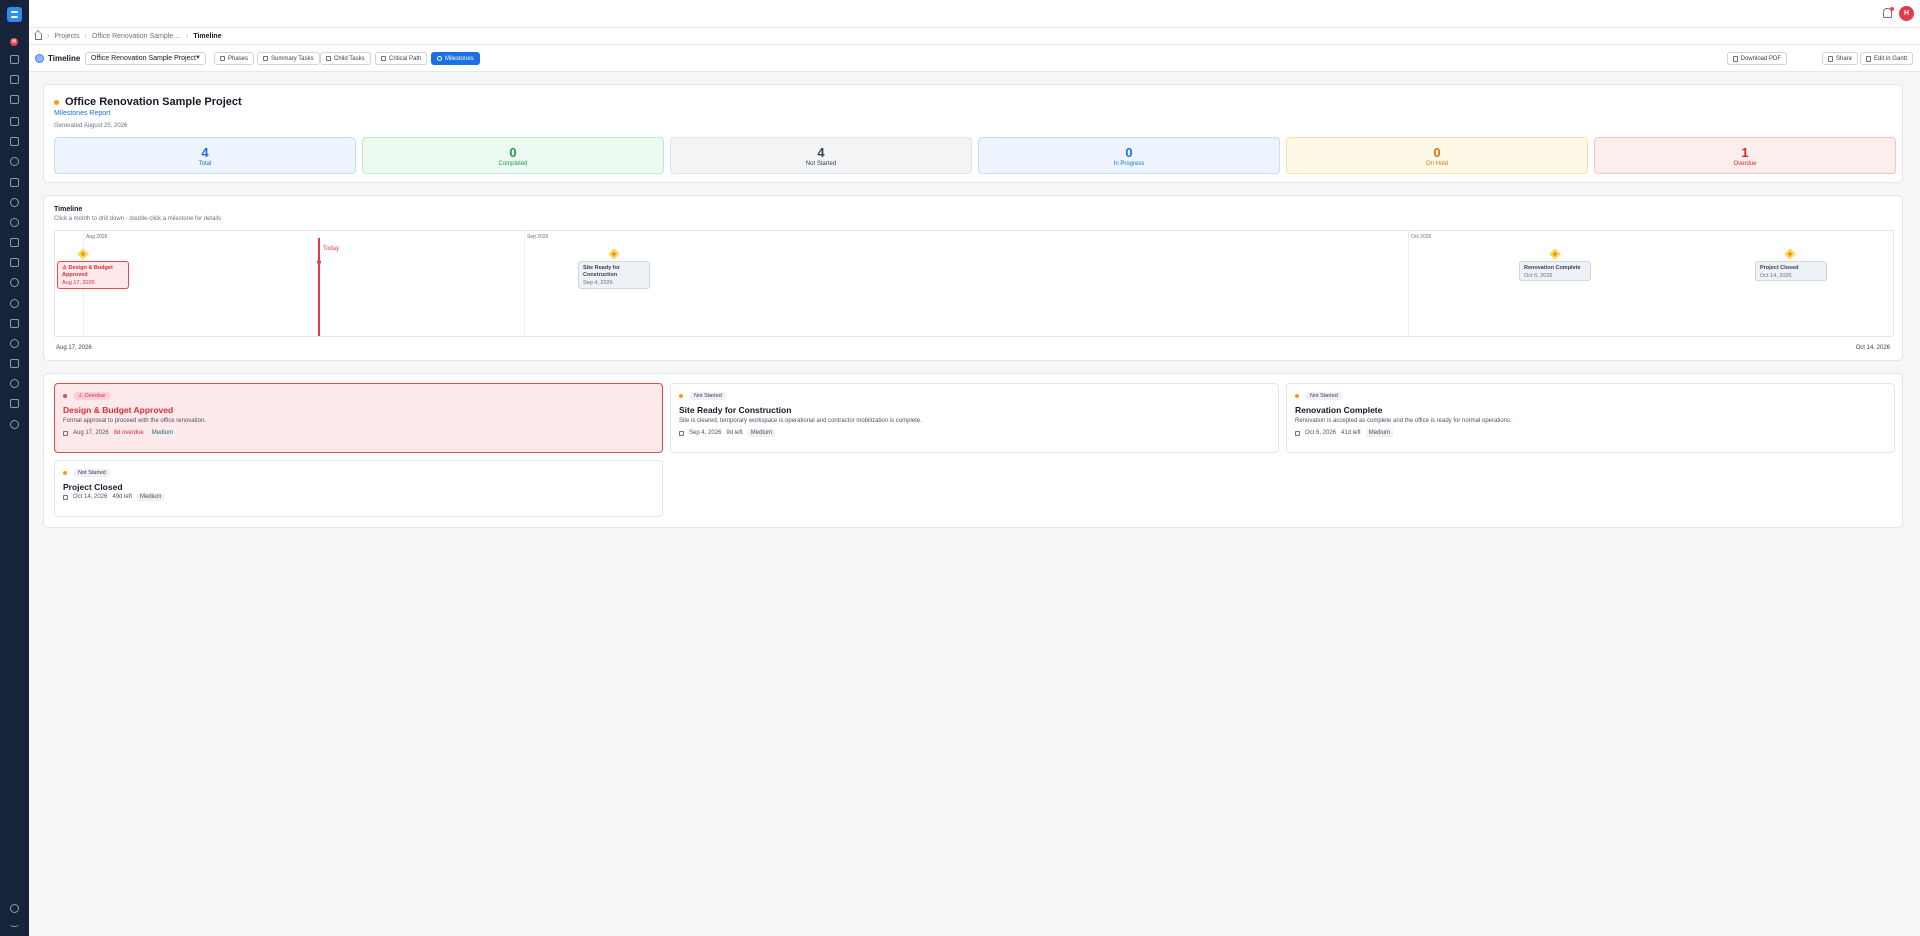 Image resolution: width=1920 pixels, height=936 pixels. I want to click on shield-icon, so click(14, 202).